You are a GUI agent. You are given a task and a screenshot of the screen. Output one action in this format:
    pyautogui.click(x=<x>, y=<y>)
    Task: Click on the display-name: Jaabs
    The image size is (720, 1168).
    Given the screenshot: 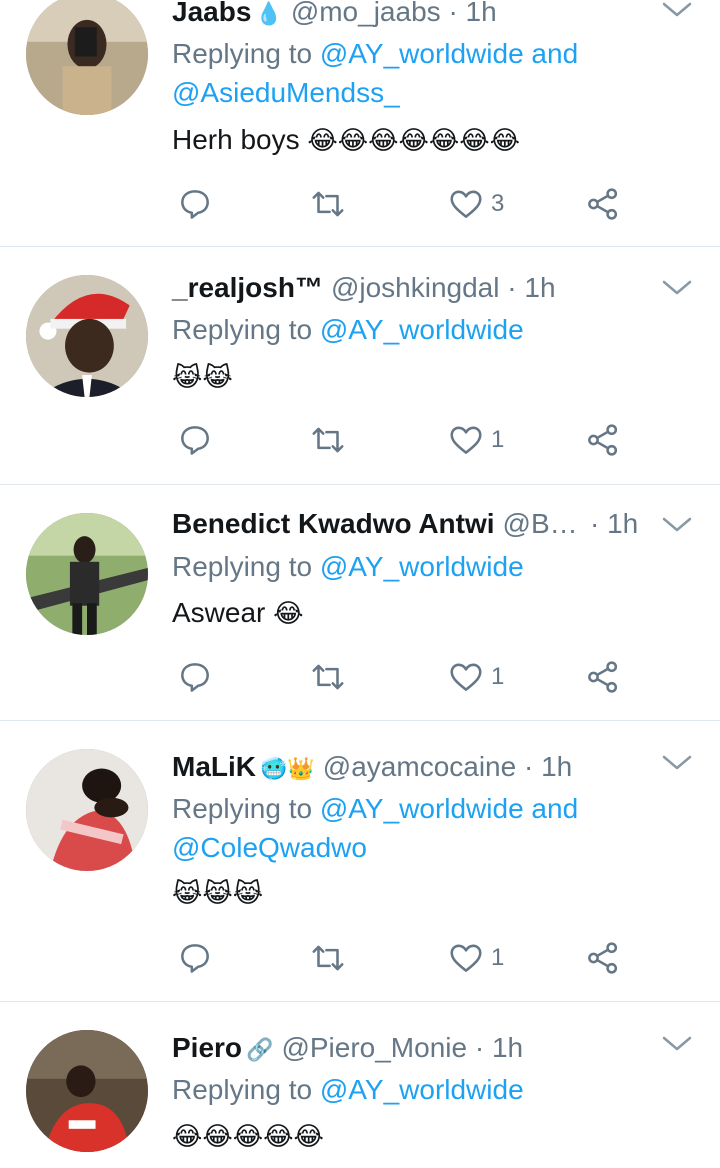 What is the action you would take?
    pyautogui.click(x=211, y=13)
    